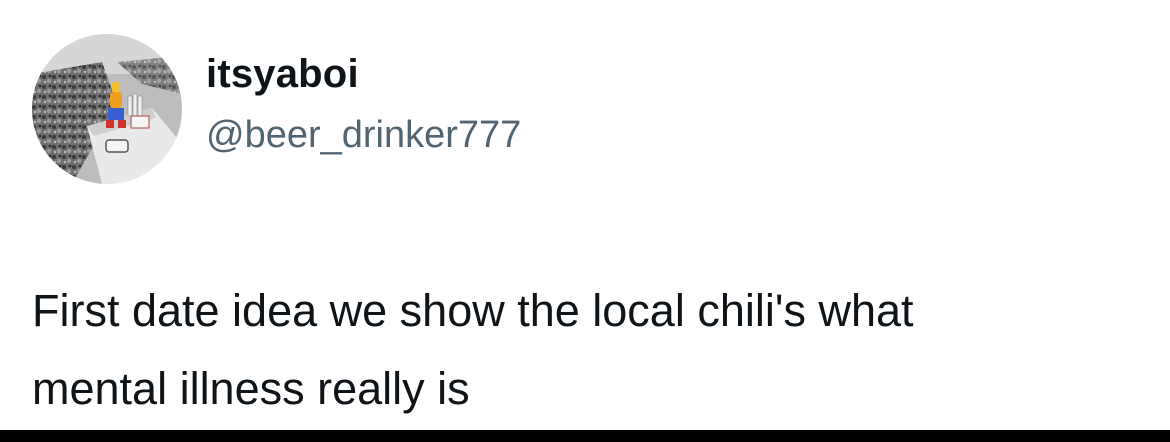 The height and width of the screenshot is (442, 1170). Describe the element at coordinates (282, 74) in the screenshot. I see `author-display-name: itsyaboi` at that location.